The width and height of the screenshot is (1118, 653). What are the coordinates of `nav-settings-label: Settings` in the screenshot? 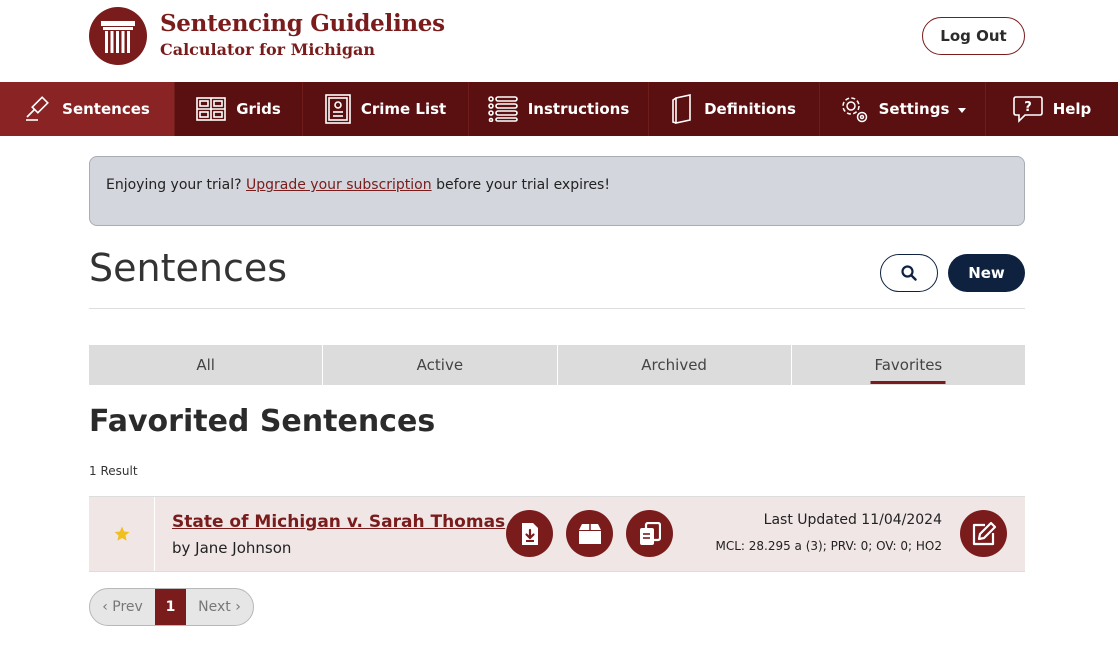 It's located at (914, 109).